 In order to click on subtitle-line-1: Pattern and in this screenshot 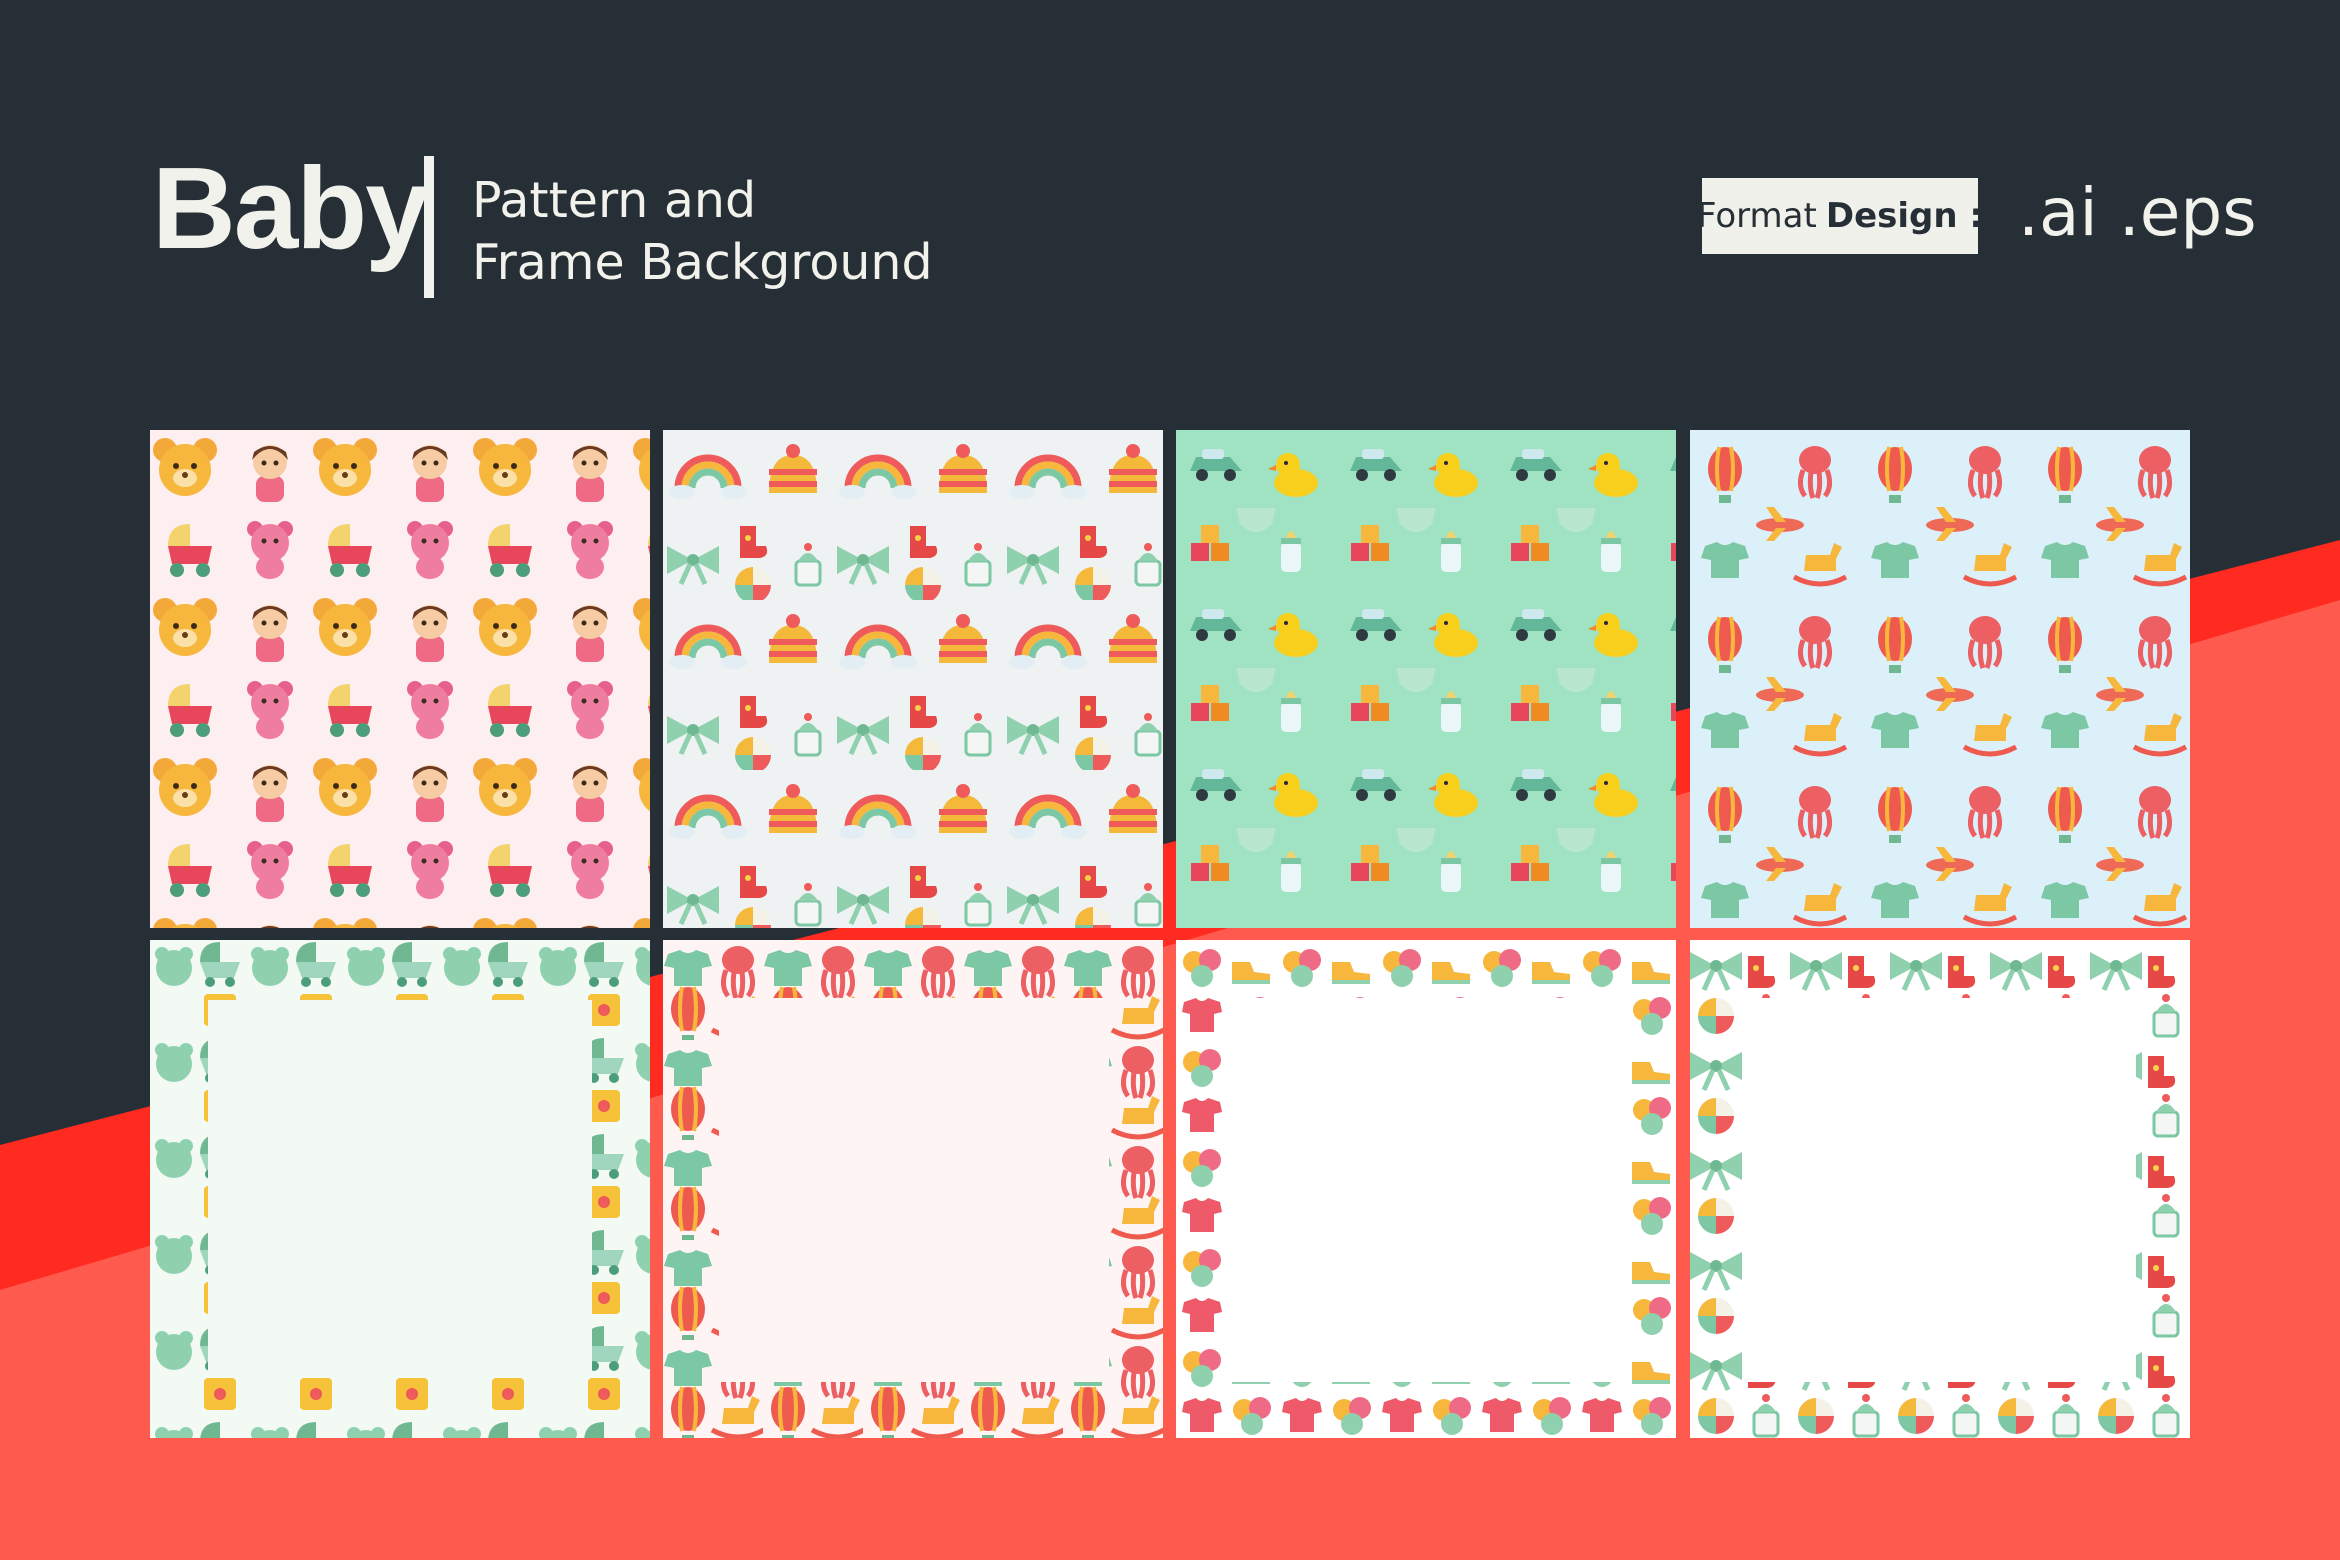, I will do `click(614, 200)`.